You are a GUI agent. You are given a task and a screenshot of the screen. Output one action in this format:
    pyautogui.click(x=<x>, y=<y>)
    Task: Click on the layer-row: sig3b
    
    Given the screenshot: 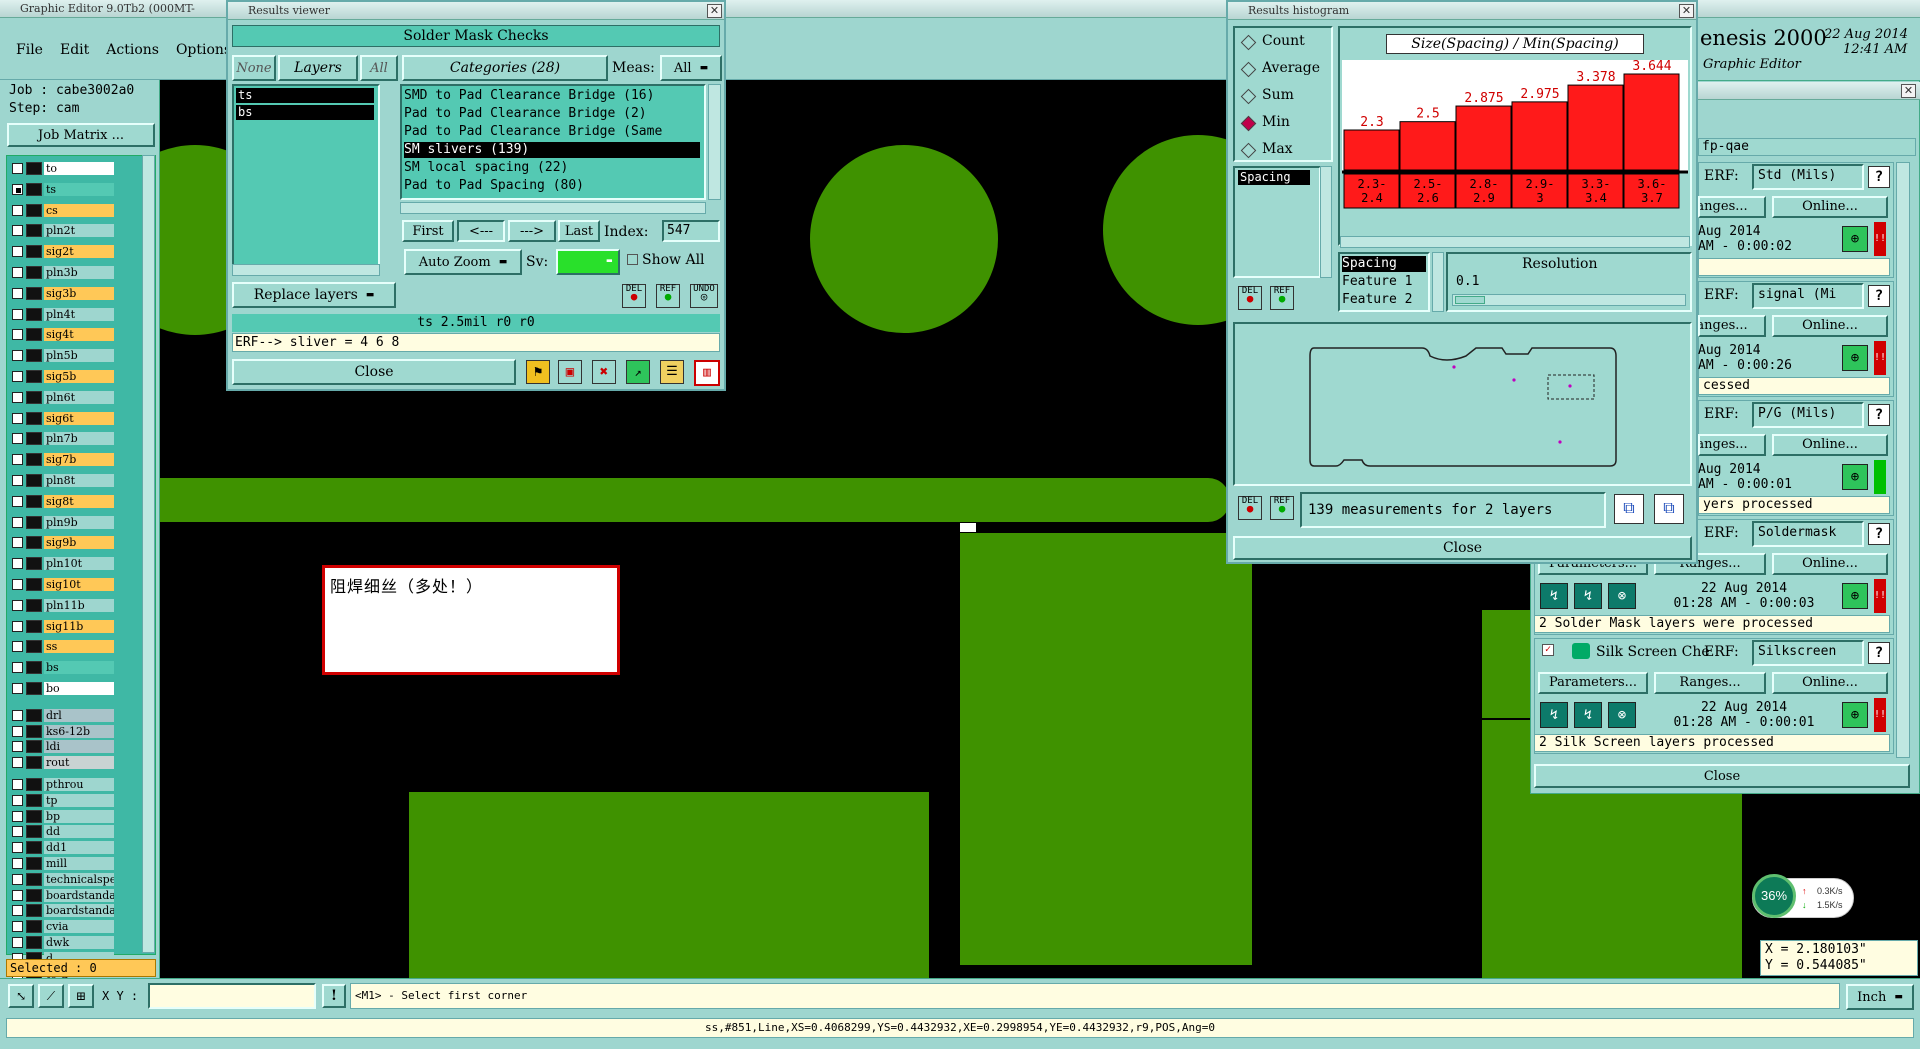 What is the action you would take?
    pyautogui.click(x=75, y=293)
    